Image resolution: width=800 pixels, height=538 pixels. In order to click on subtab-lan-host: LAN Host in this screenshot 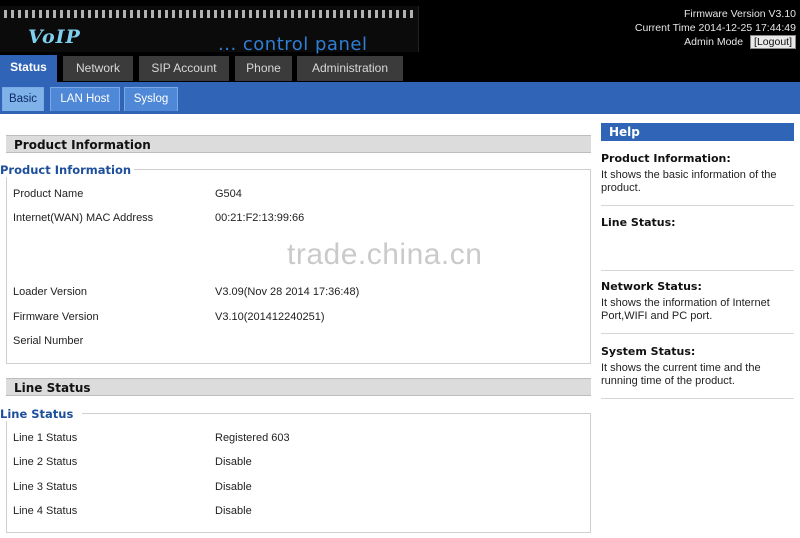, I will do `click(85, 99)`.